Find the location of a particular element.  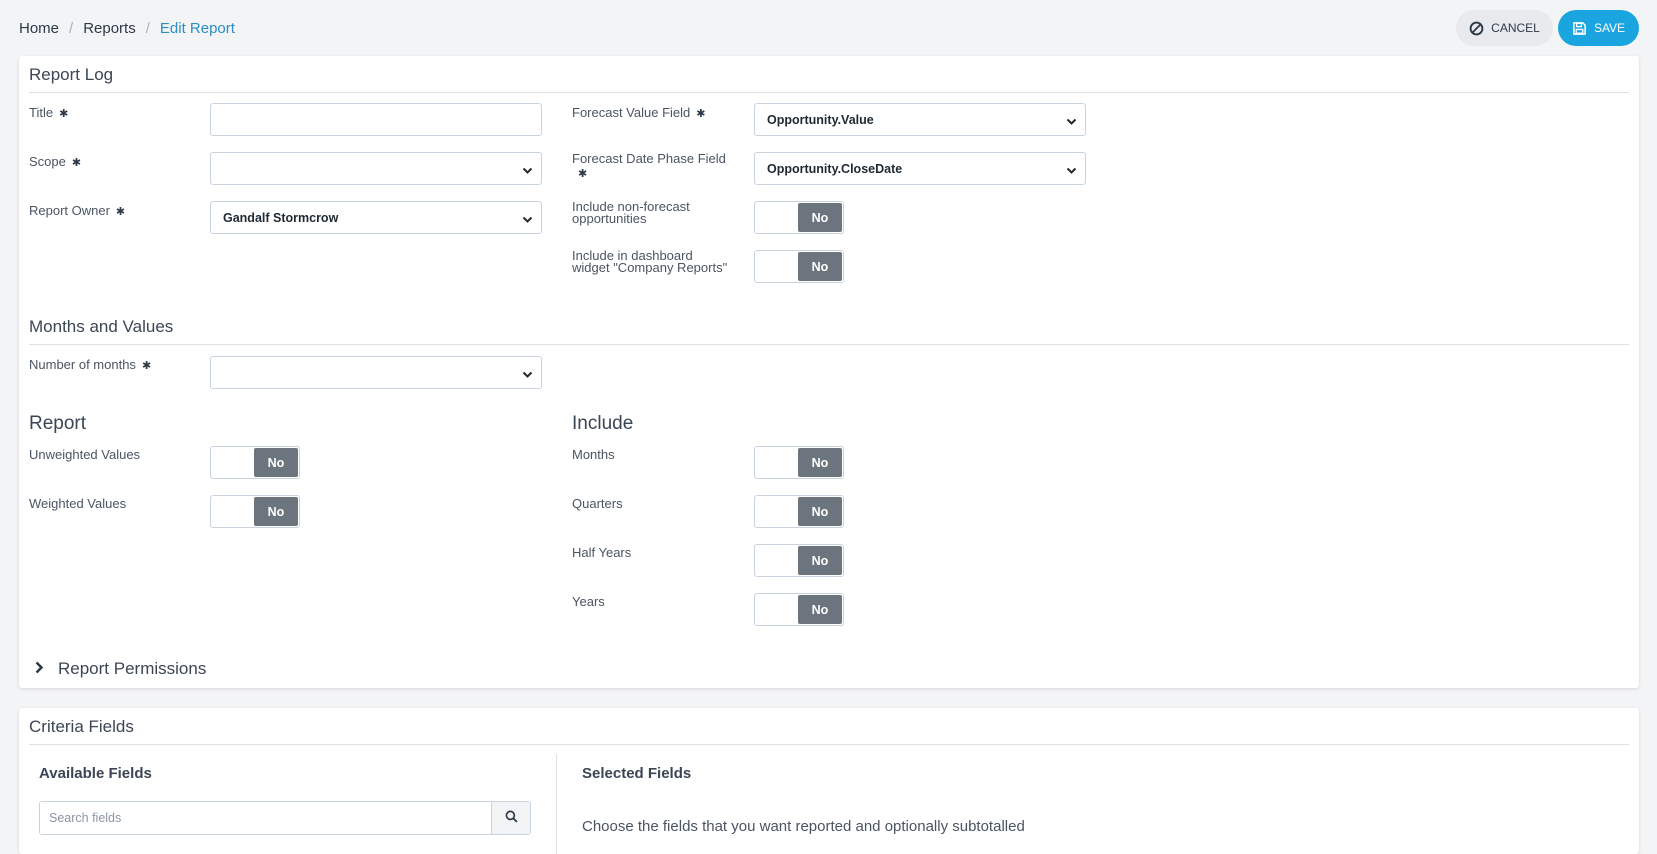

search-button is located at coordinates (510, 818).